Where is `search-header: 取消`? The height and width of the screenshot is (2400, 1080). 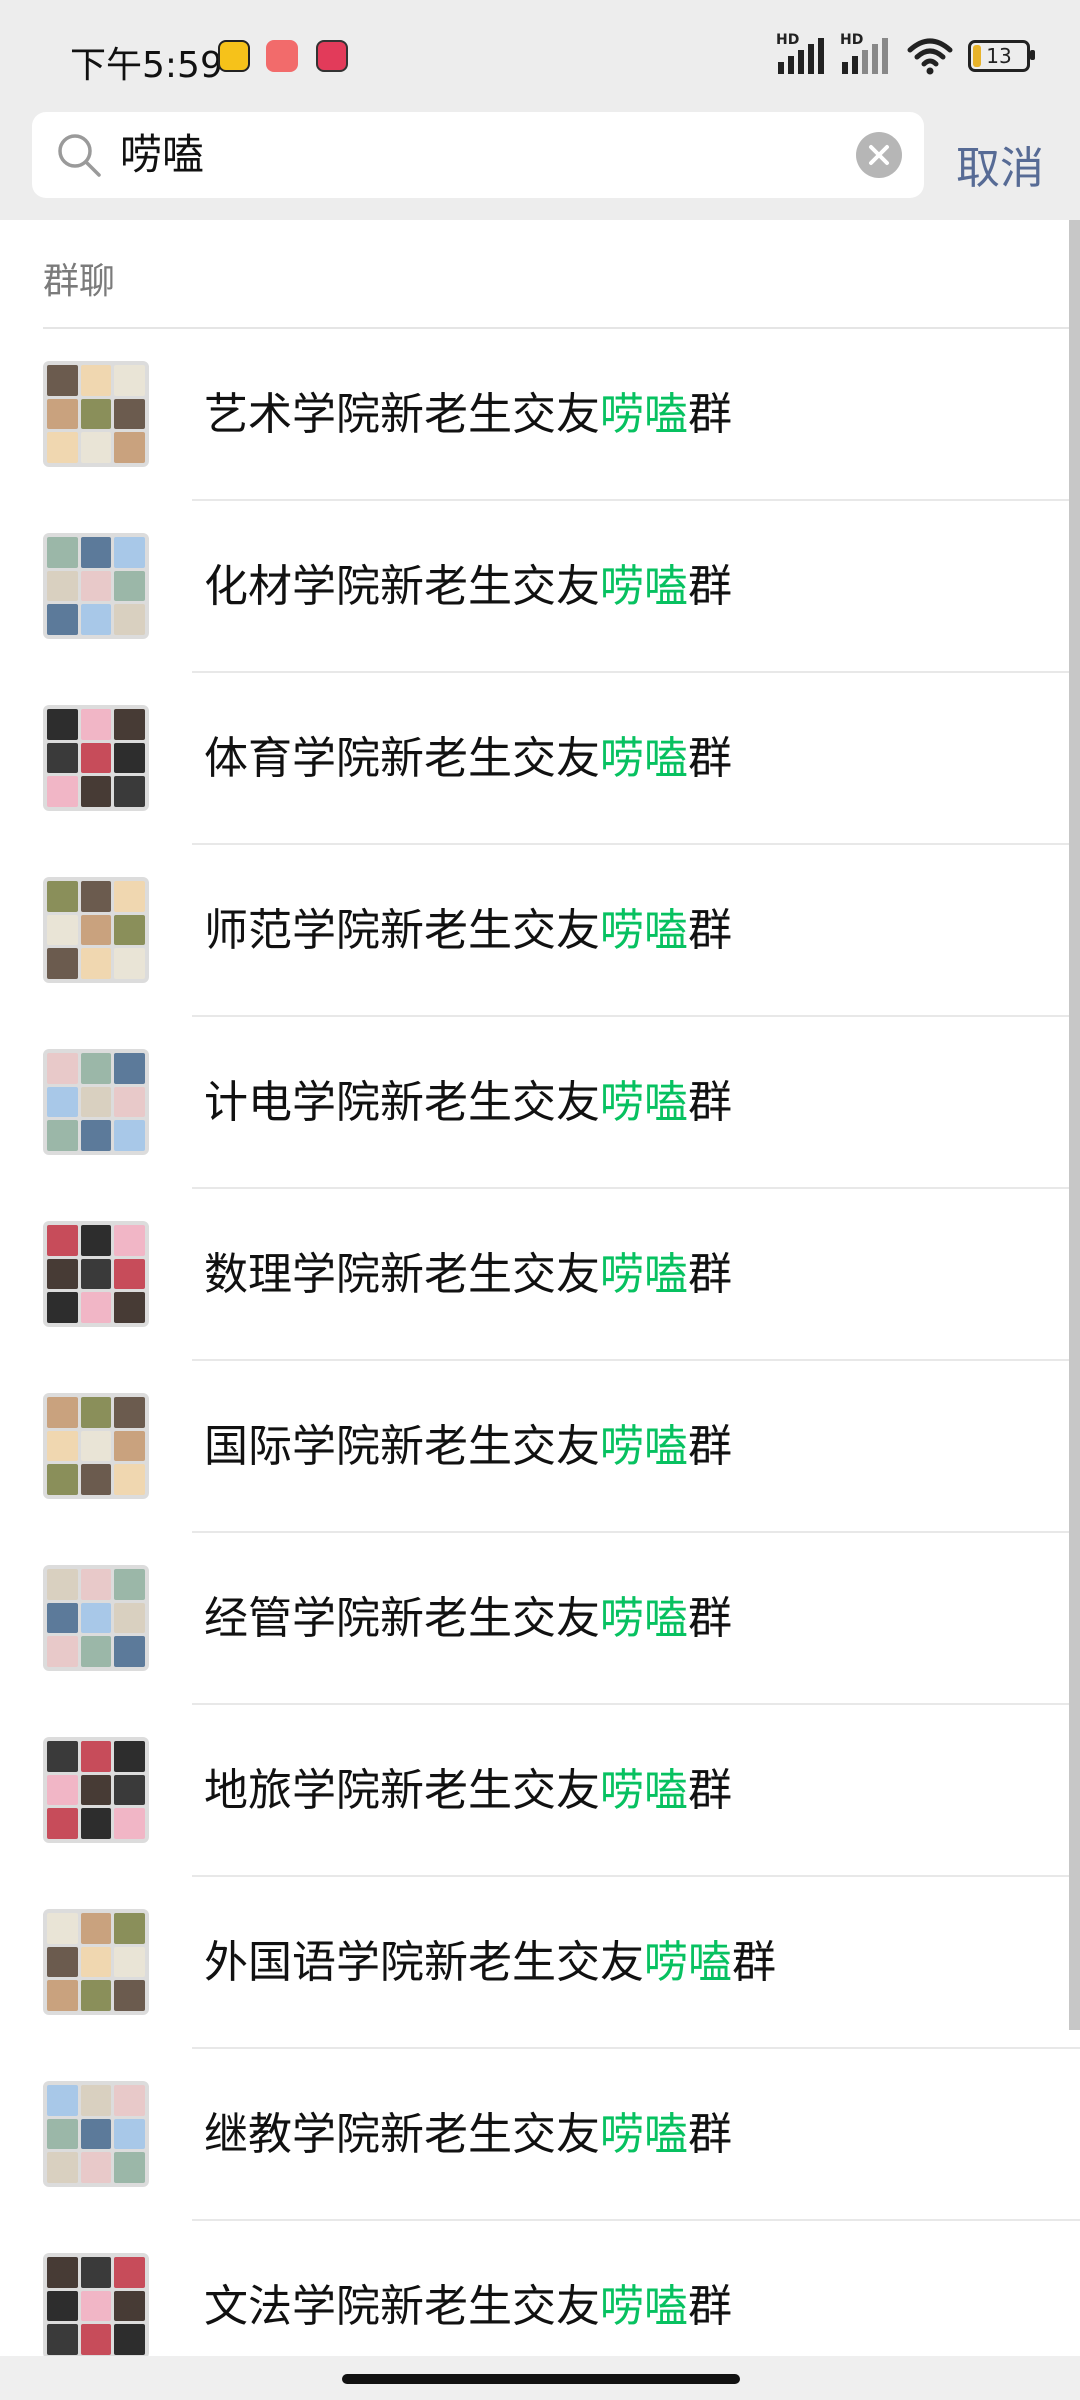
search-header: 取消 is located at coordinates (540, 166).